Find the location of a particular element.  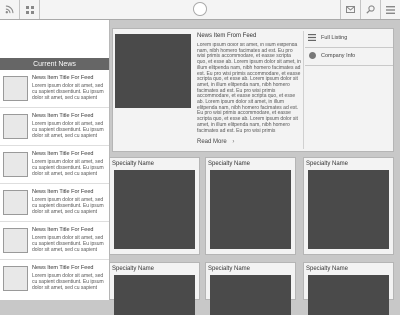

home-logo is located at coordinates (200, 9).